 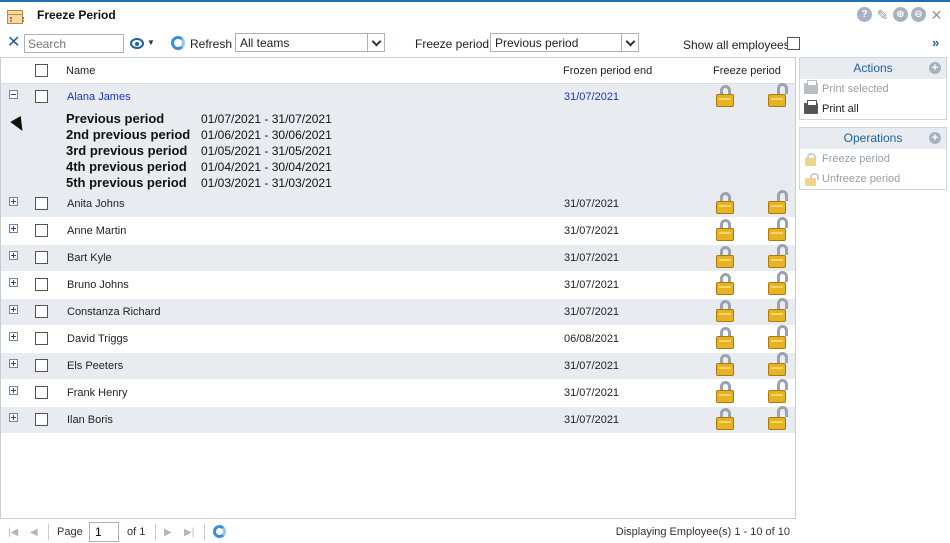 I want to click on previous-page-icon: ◀, so click(x=34, y=532).